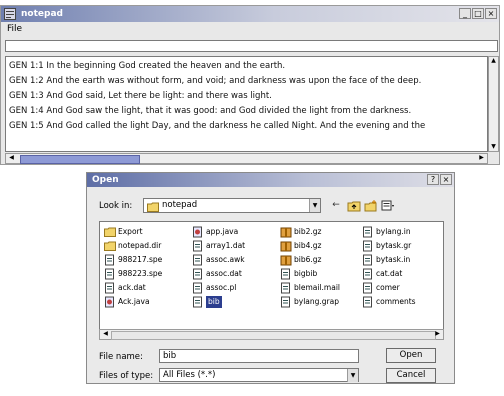 This screenshot has width=504, height=396. What do you see at coordinates (140, 259) in the screenshot?
I see `file-name: 988217.spe` at bounding box center [140, 259].